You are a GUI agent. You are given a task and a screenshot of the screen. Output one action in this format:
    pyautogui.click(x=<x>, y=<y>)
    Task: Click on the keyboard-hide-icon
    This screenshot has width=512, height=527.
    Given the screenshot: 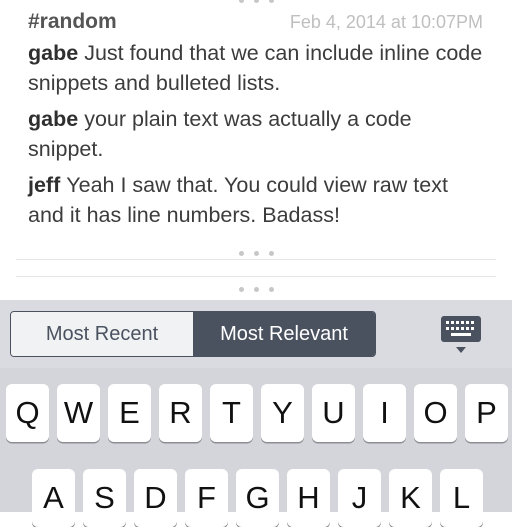 What is the action you would take?
    pyautogui.click(x=461, y=335)
    